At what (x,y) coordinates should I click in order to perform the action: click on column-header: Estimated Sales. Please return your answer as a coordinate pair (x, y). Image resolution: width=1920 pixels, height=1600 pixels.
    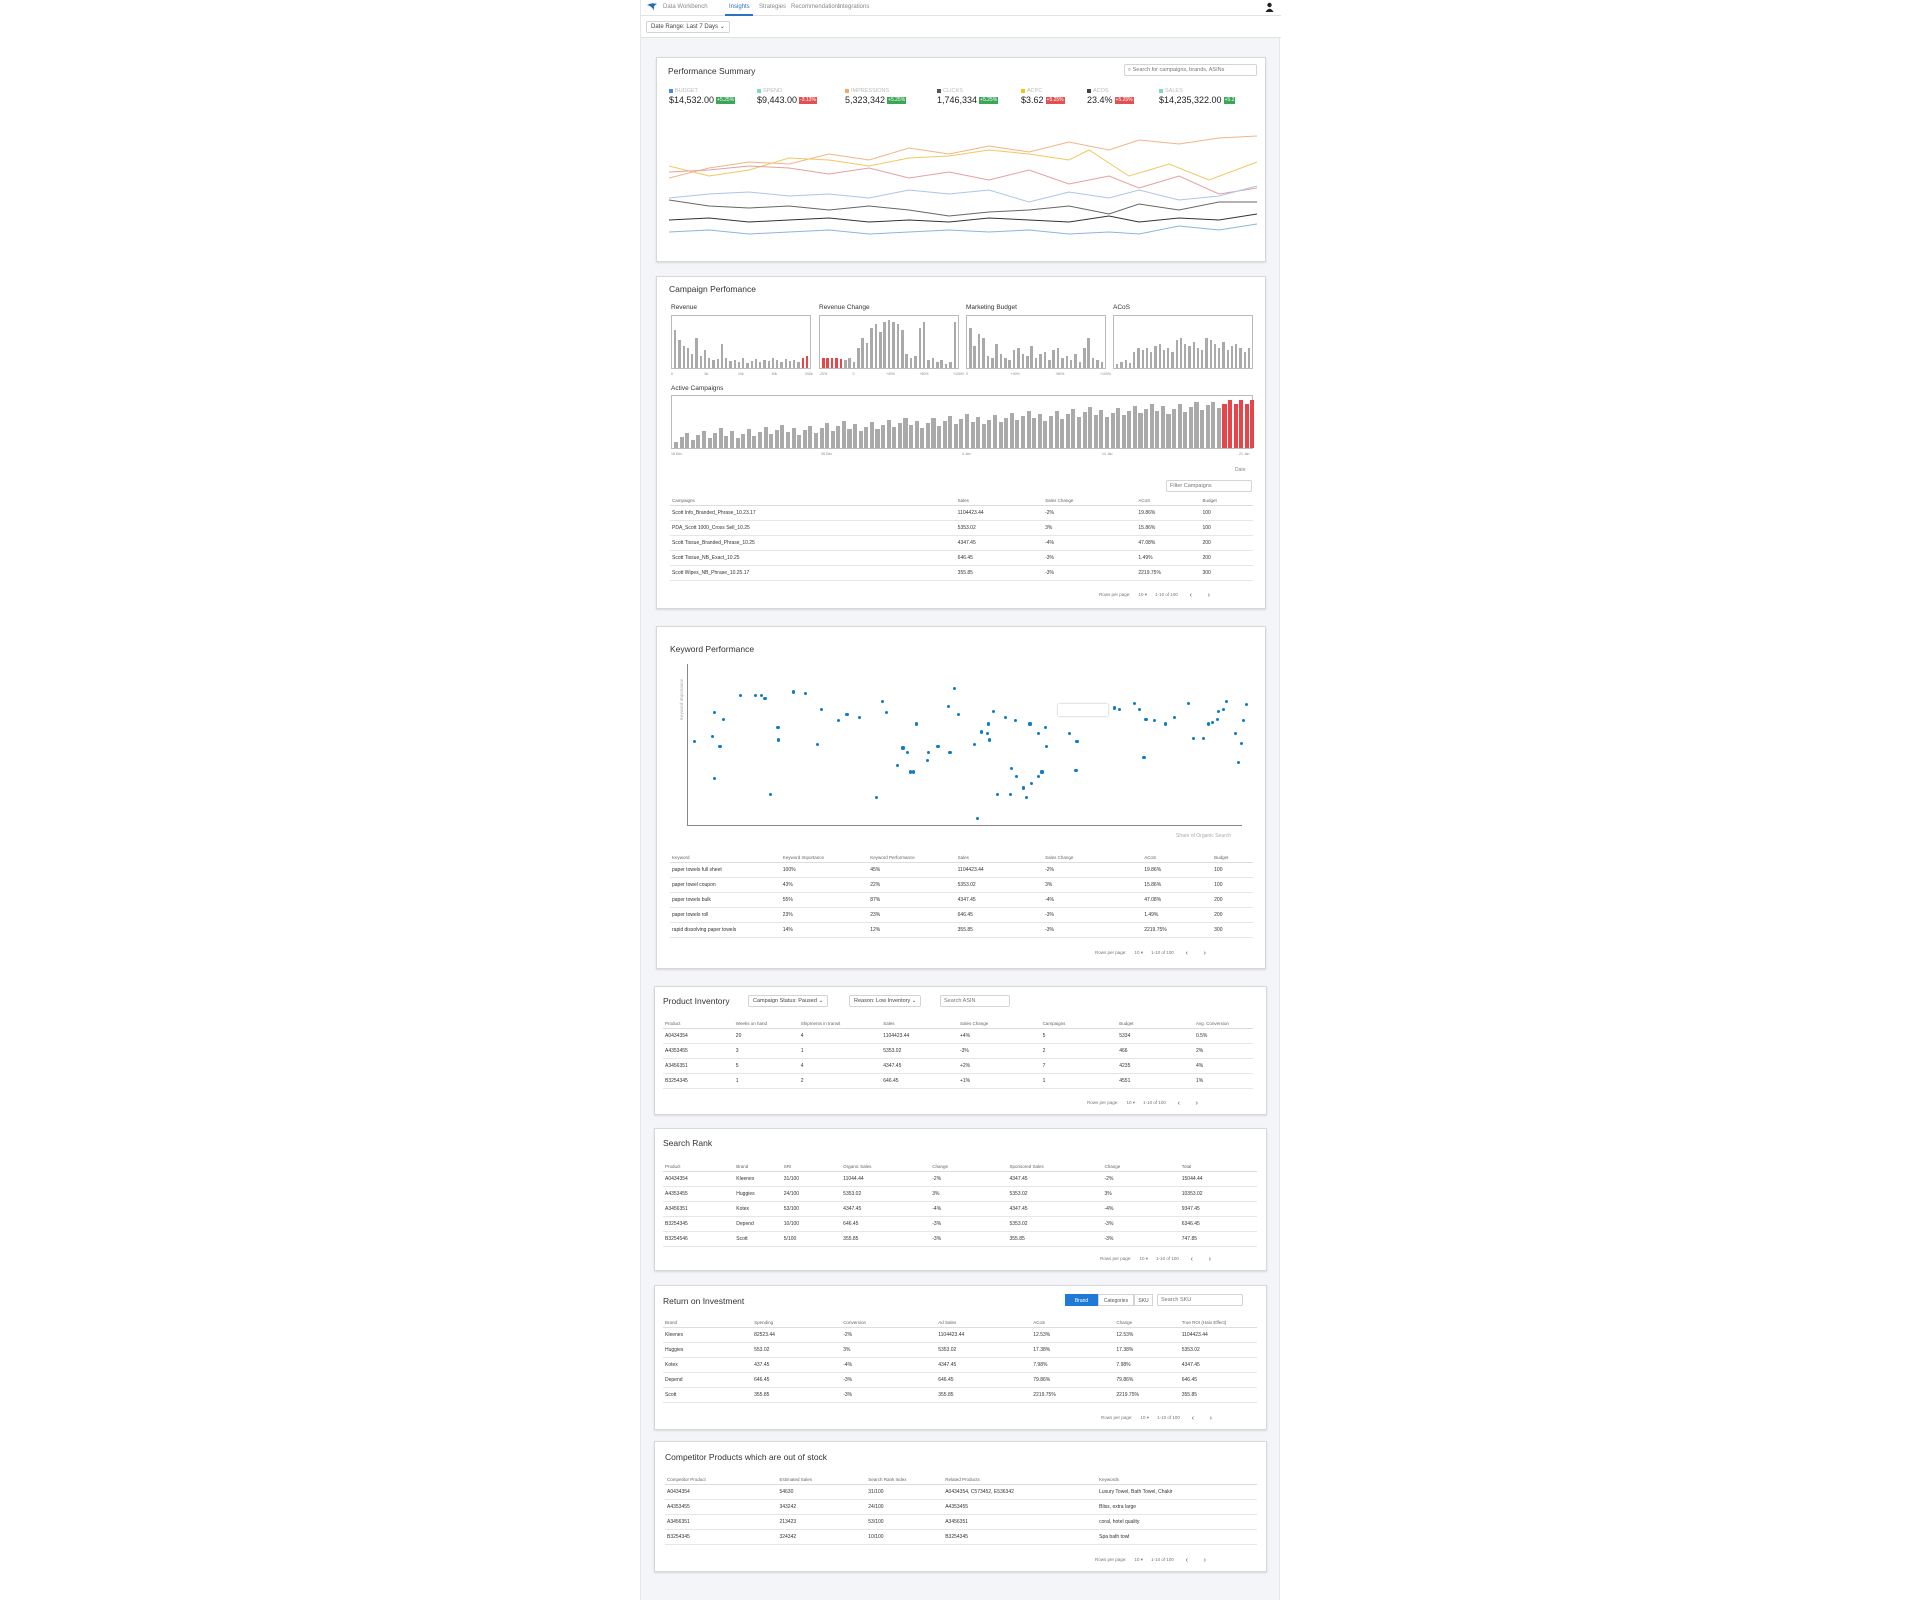
    Looking at the image, I should click on (822, 1480).